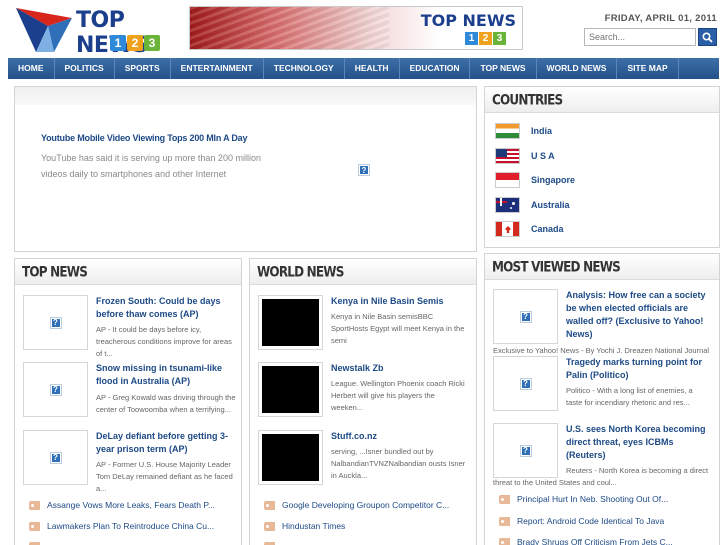  What do you see at coordinates (468, 20) in the screenshot?
I see `banner-title: TOP NEWS` at bounding box center [468, 20].